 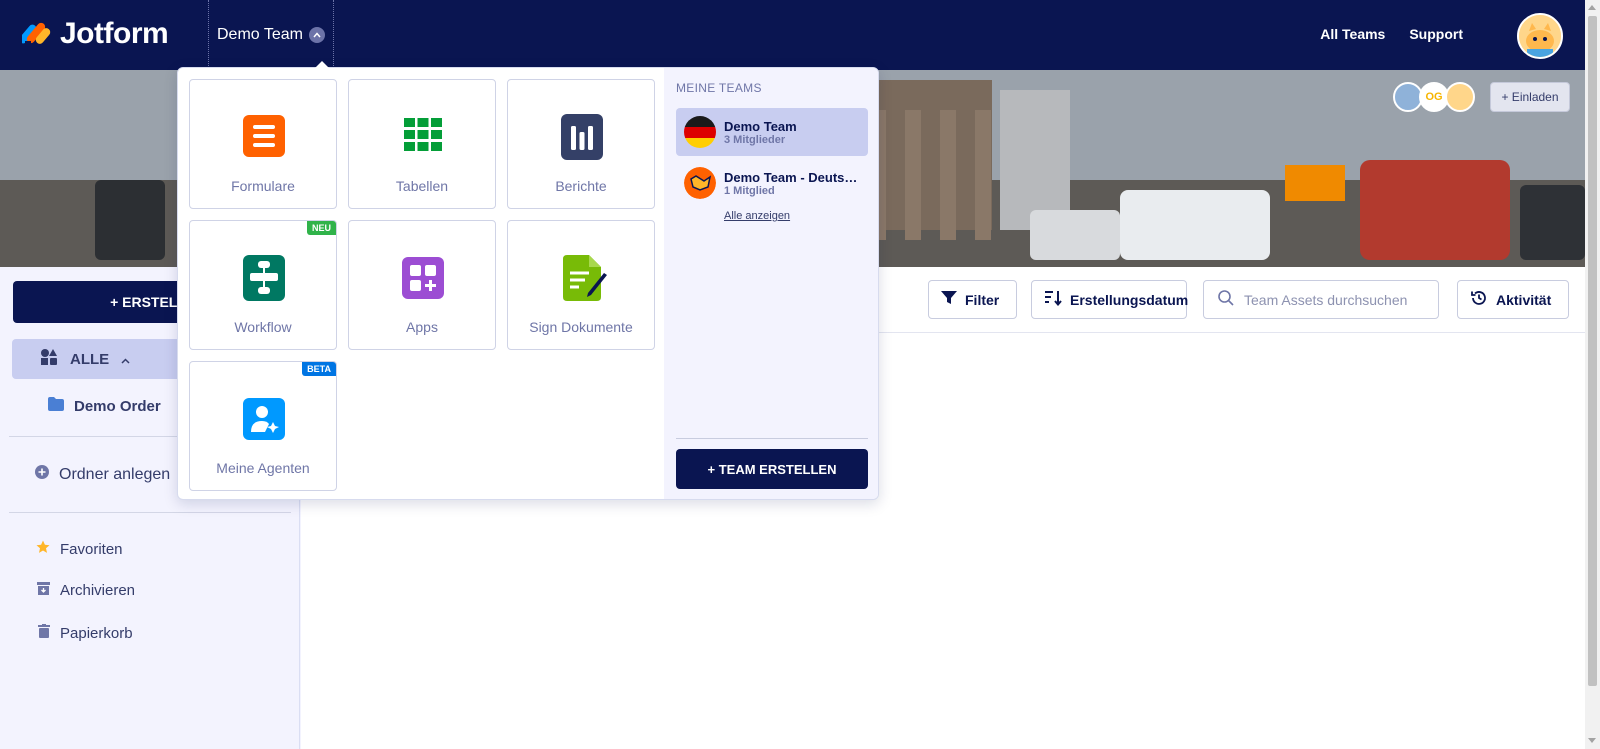 I want to click on page-scrollbar, so click(x=1592, y=374).